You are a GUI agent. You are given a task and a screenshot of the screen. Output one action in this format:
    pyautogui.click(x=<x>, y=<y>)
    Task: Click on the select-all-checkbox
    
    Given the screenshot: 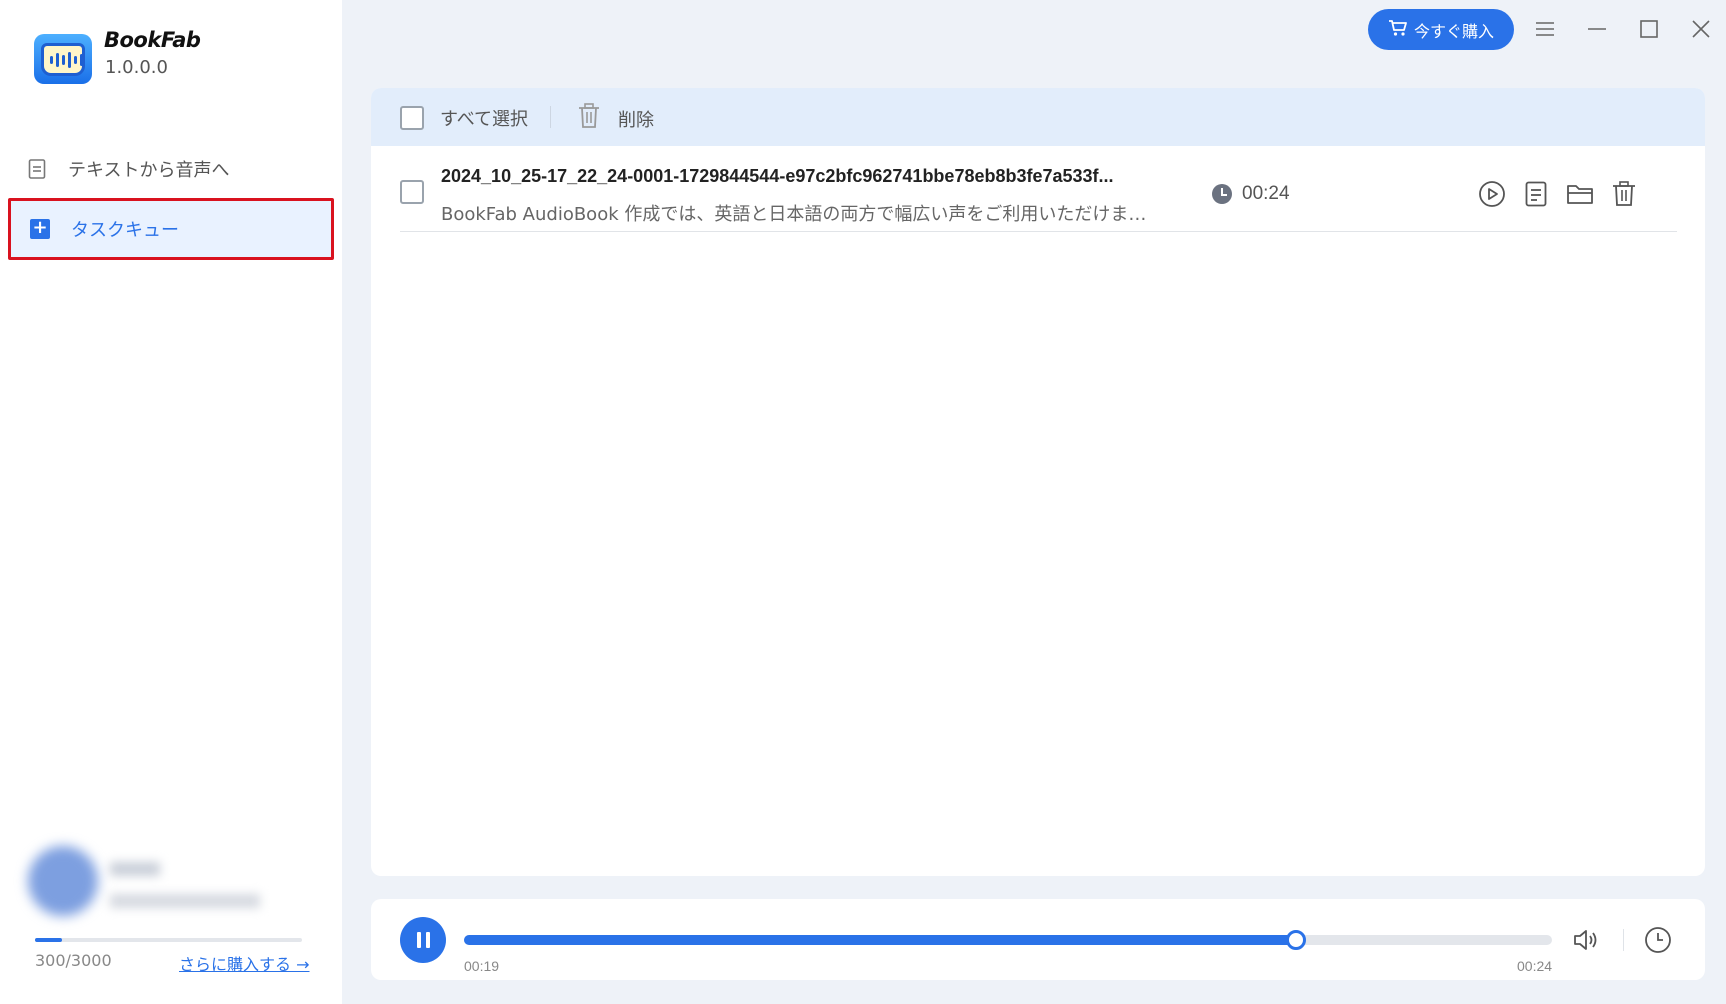 What is the action you would take?
    pyautogui.click(x=412, y=118)
    